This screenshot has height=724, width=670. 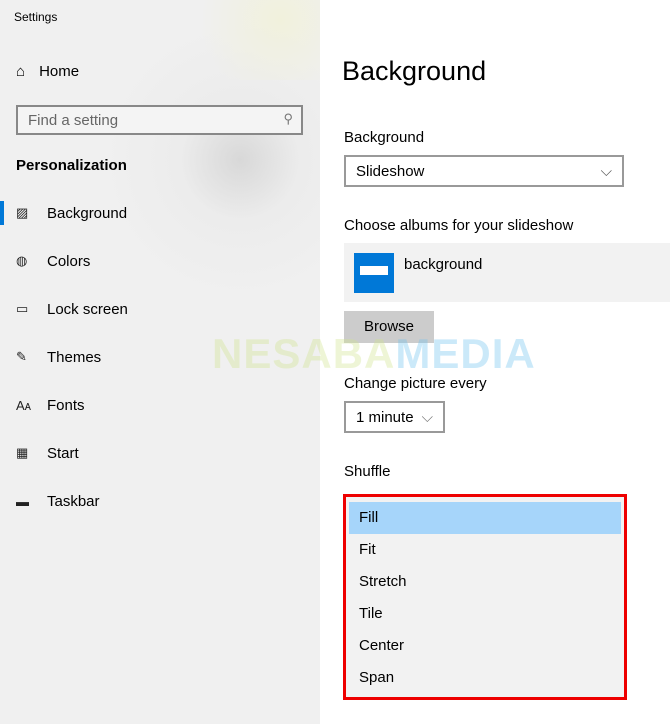 I want to click on sidebar-item-start: ▦ Start, so click(x=160, y=453).